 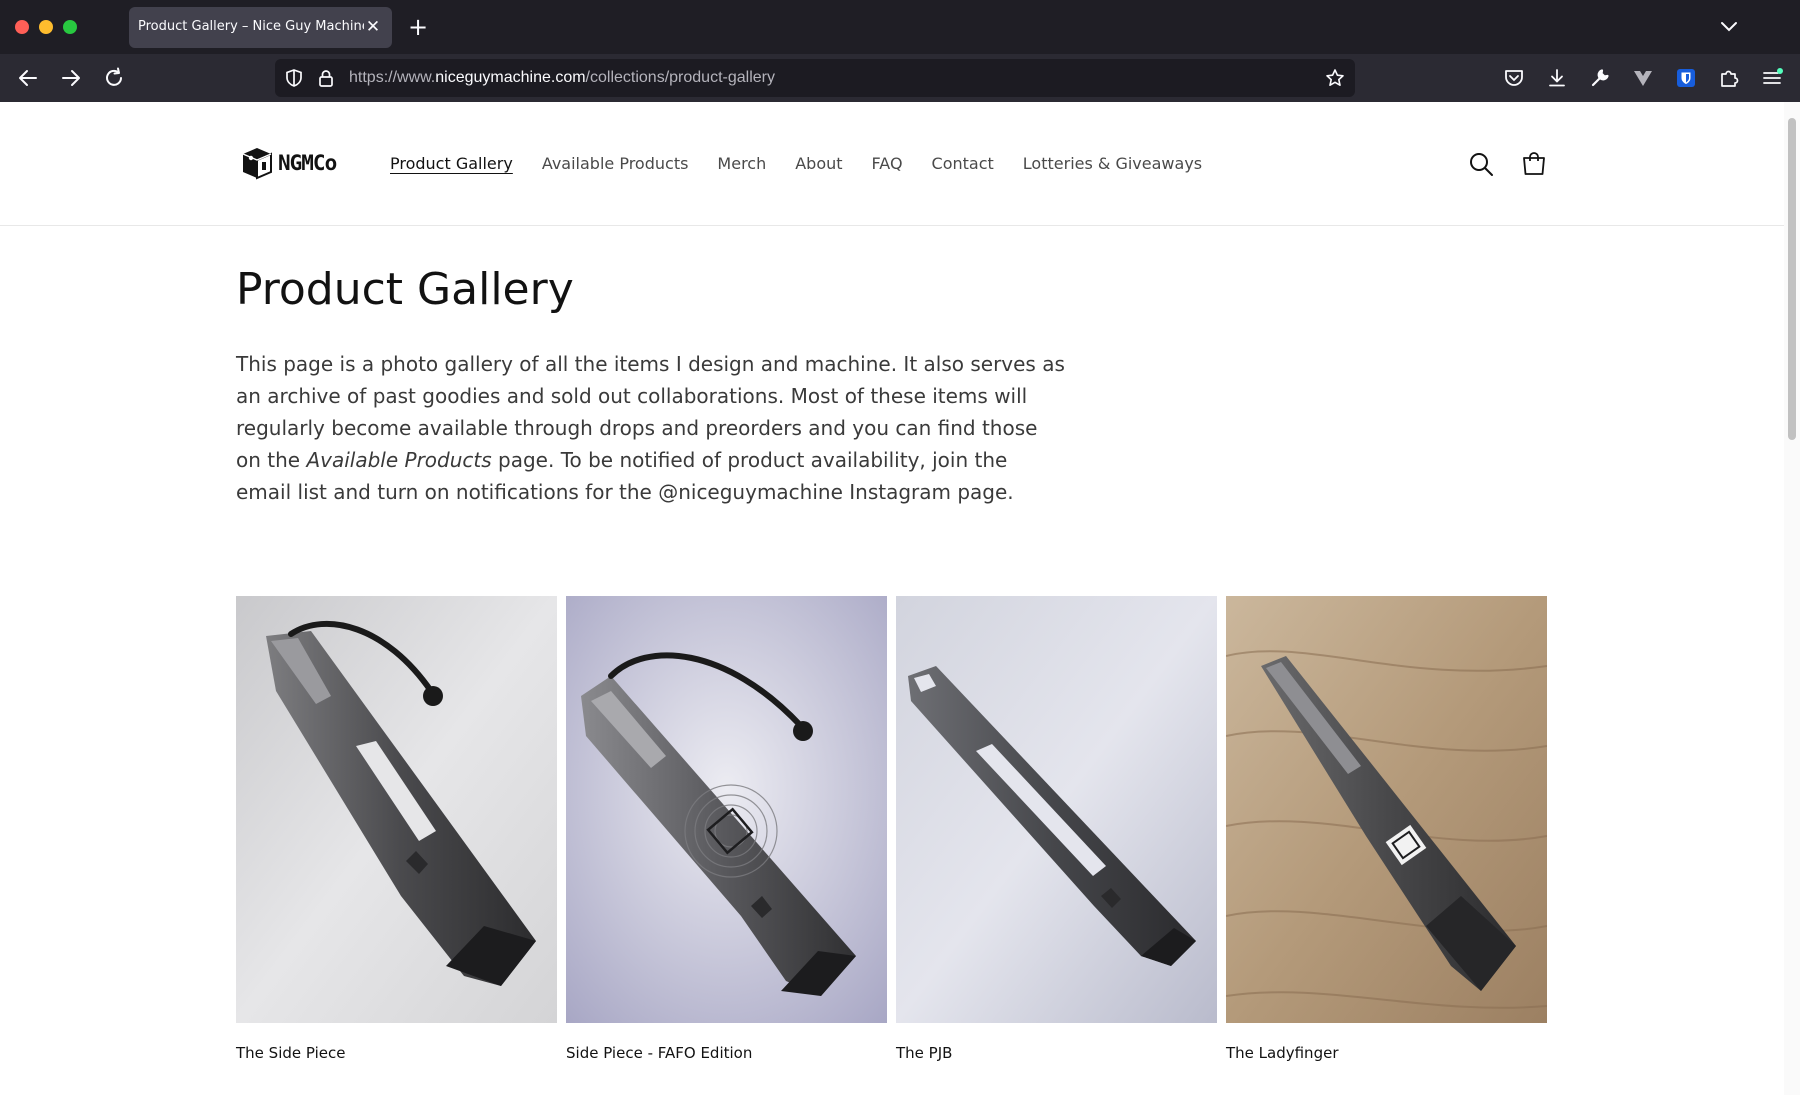 I want to click on tab-title: Product Gallery – Nice Guy Machine, so click(x=251, y=26).